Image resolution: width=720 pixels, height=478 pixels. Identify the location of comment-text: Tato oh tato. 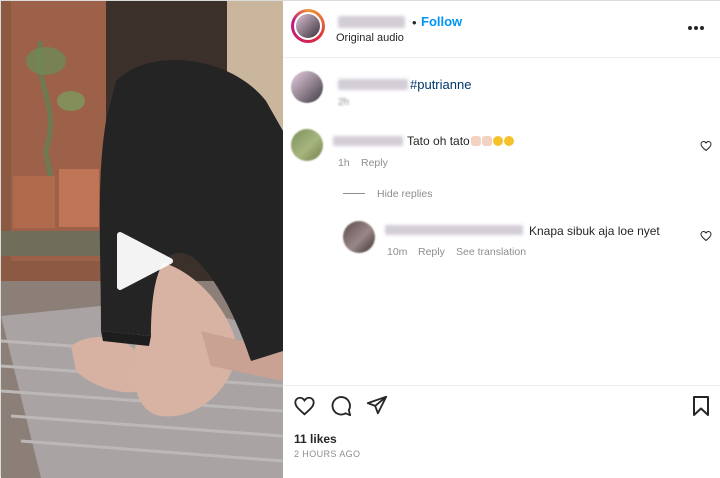
(460, 141).